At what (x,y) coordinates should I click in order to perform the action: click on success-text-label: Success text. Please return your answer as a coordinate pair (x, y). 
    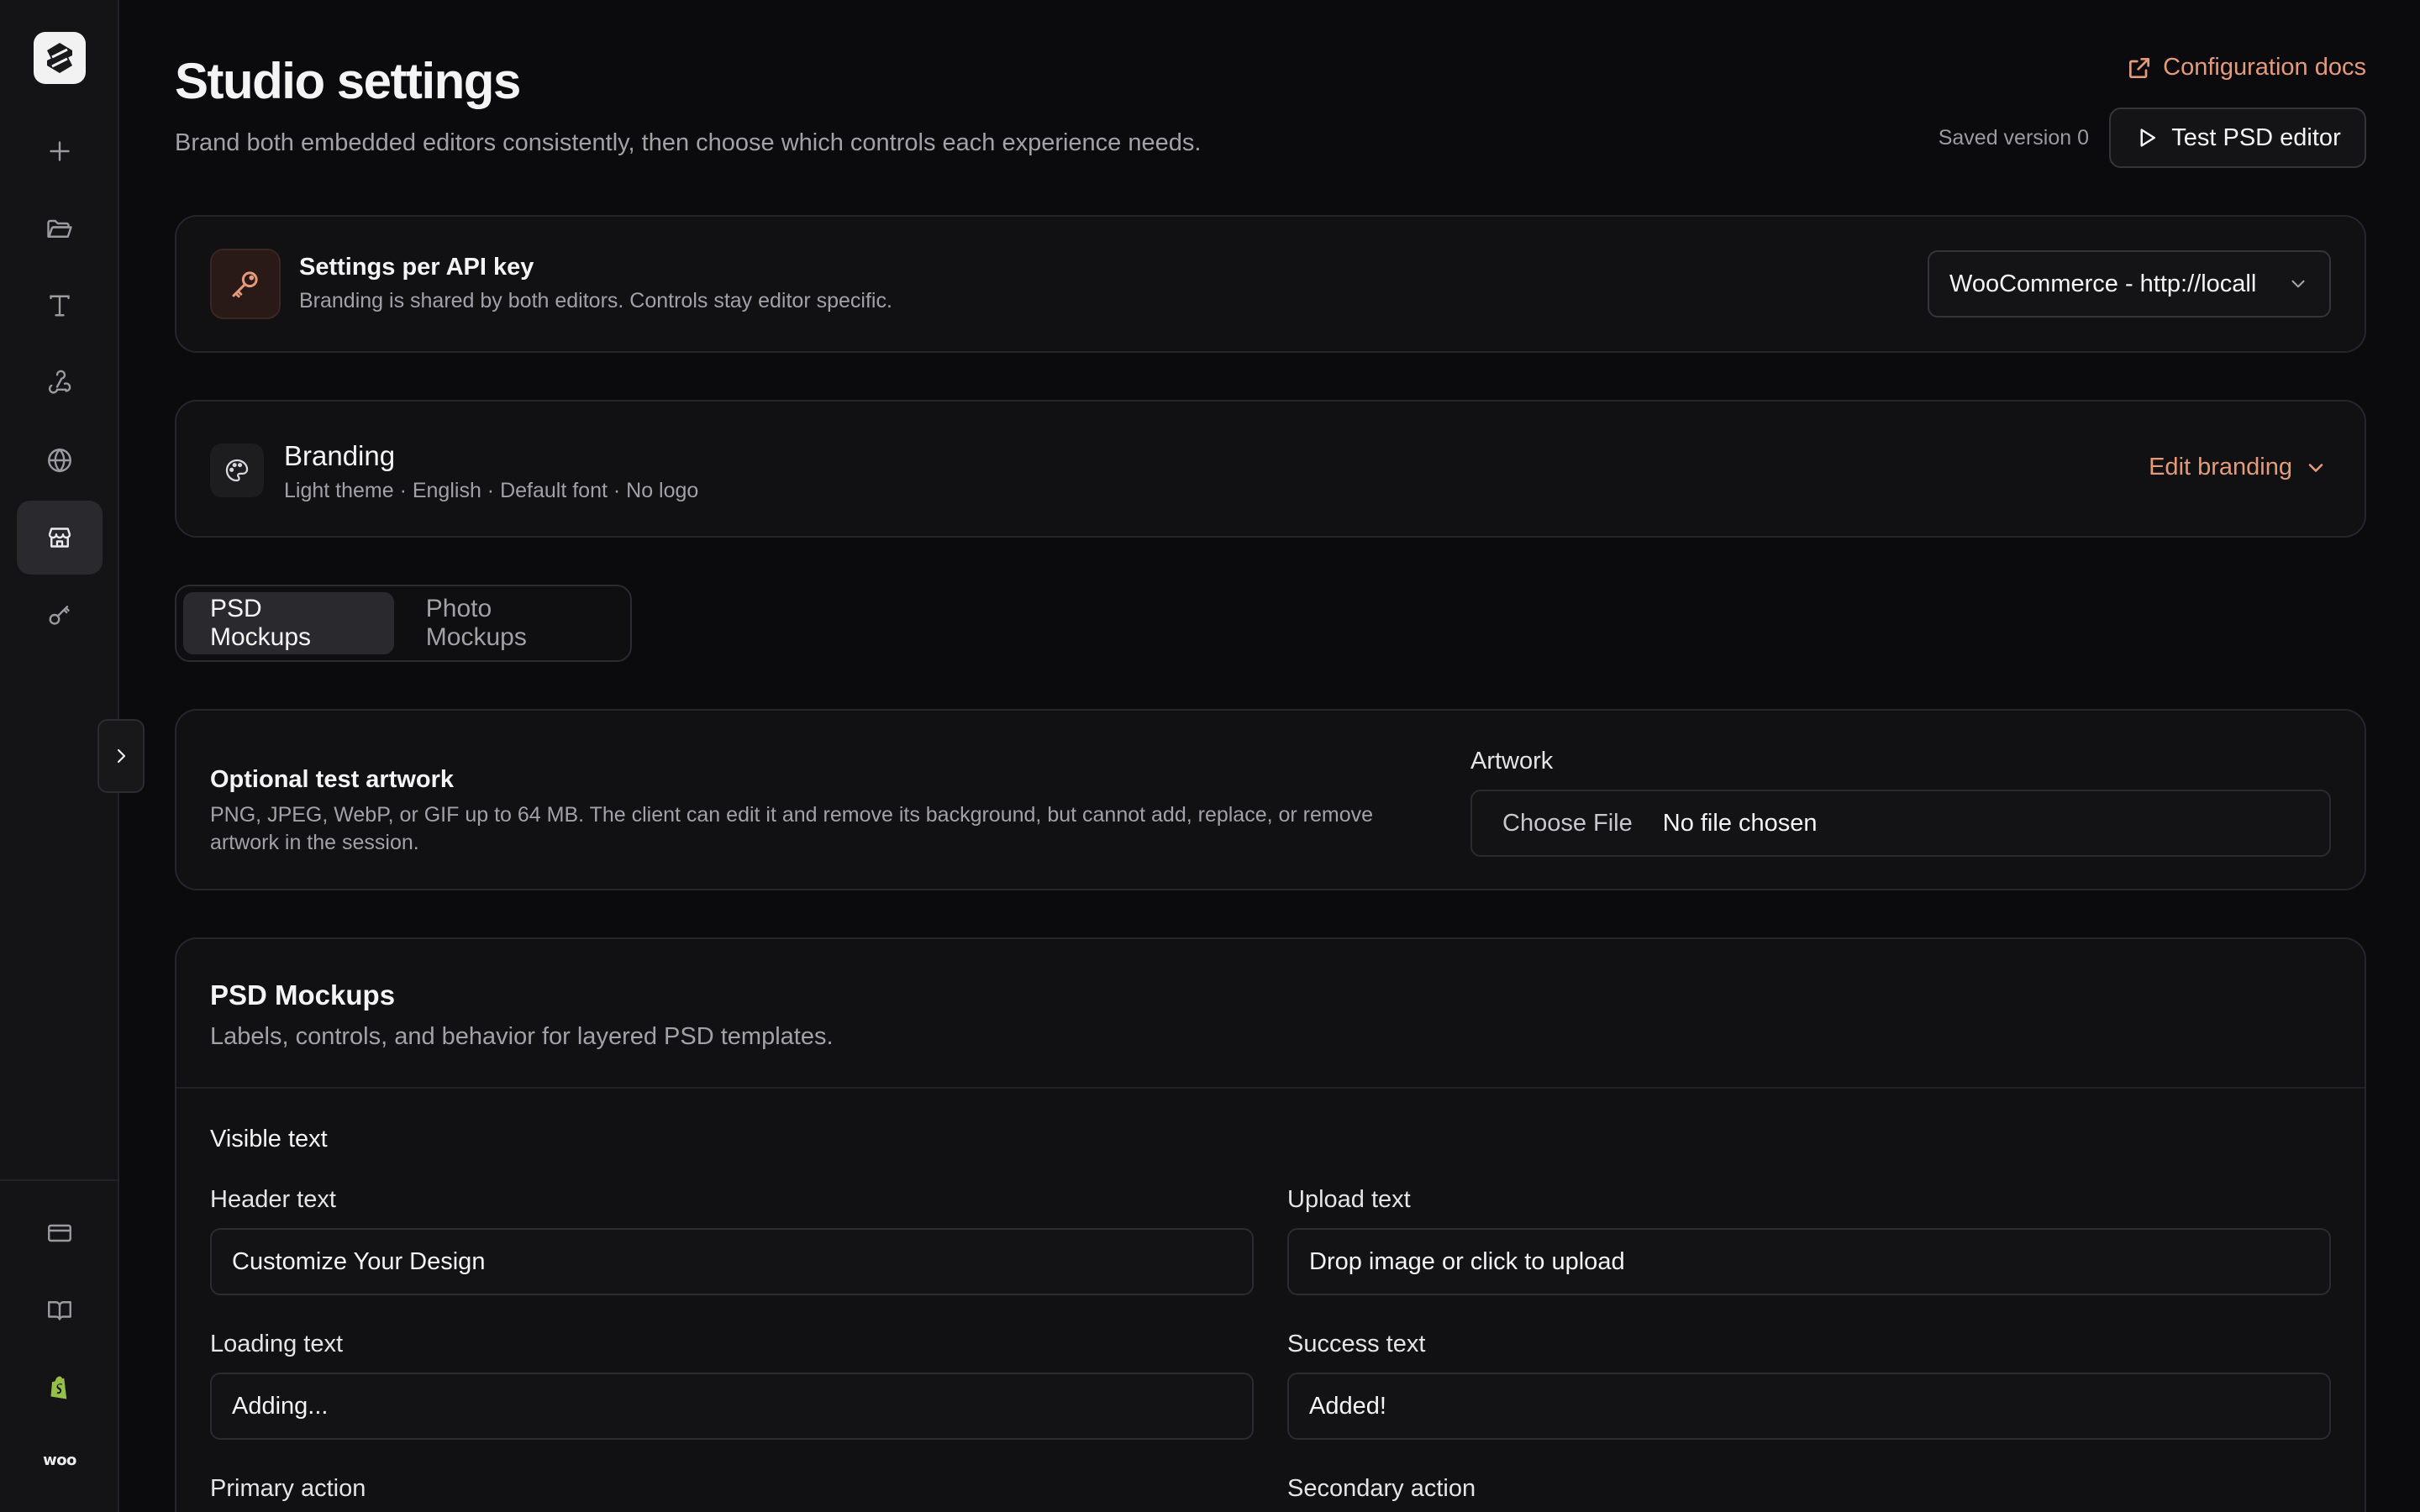
    Looking at the image, I should click on (1356, 1344).